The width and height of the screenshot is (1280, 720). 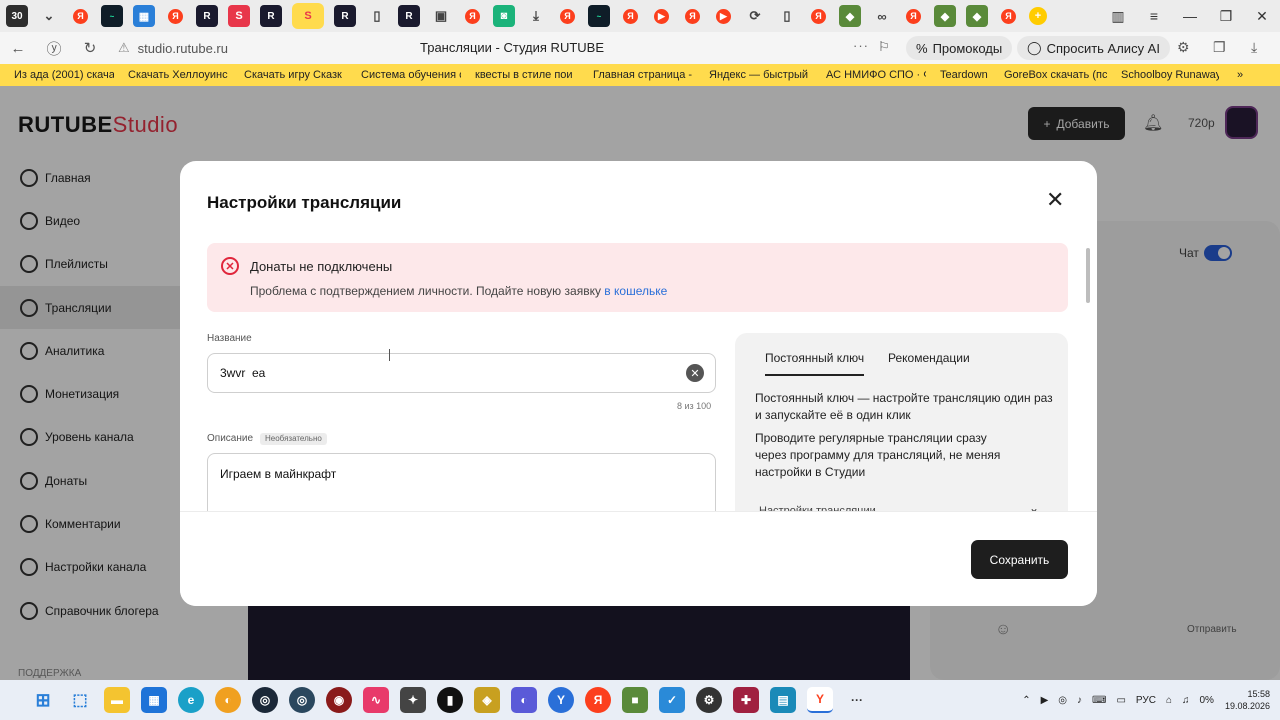 What do you see at coordinates (17, 16) in the screenshot?
I see `tab-counter: 30` at bounding box center [17, 16].